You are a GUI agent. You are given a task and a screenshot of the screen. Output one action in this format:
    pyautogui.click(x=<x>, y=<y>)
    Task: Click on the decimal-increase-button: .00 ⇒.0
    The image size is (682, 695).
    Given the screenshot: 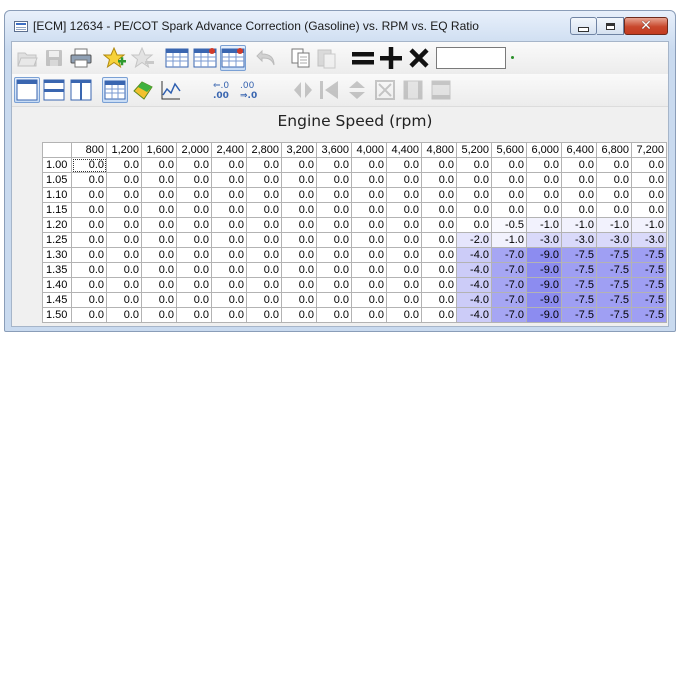 What is the action you would take?
    pyautogui.click(x=251, y=90)
    